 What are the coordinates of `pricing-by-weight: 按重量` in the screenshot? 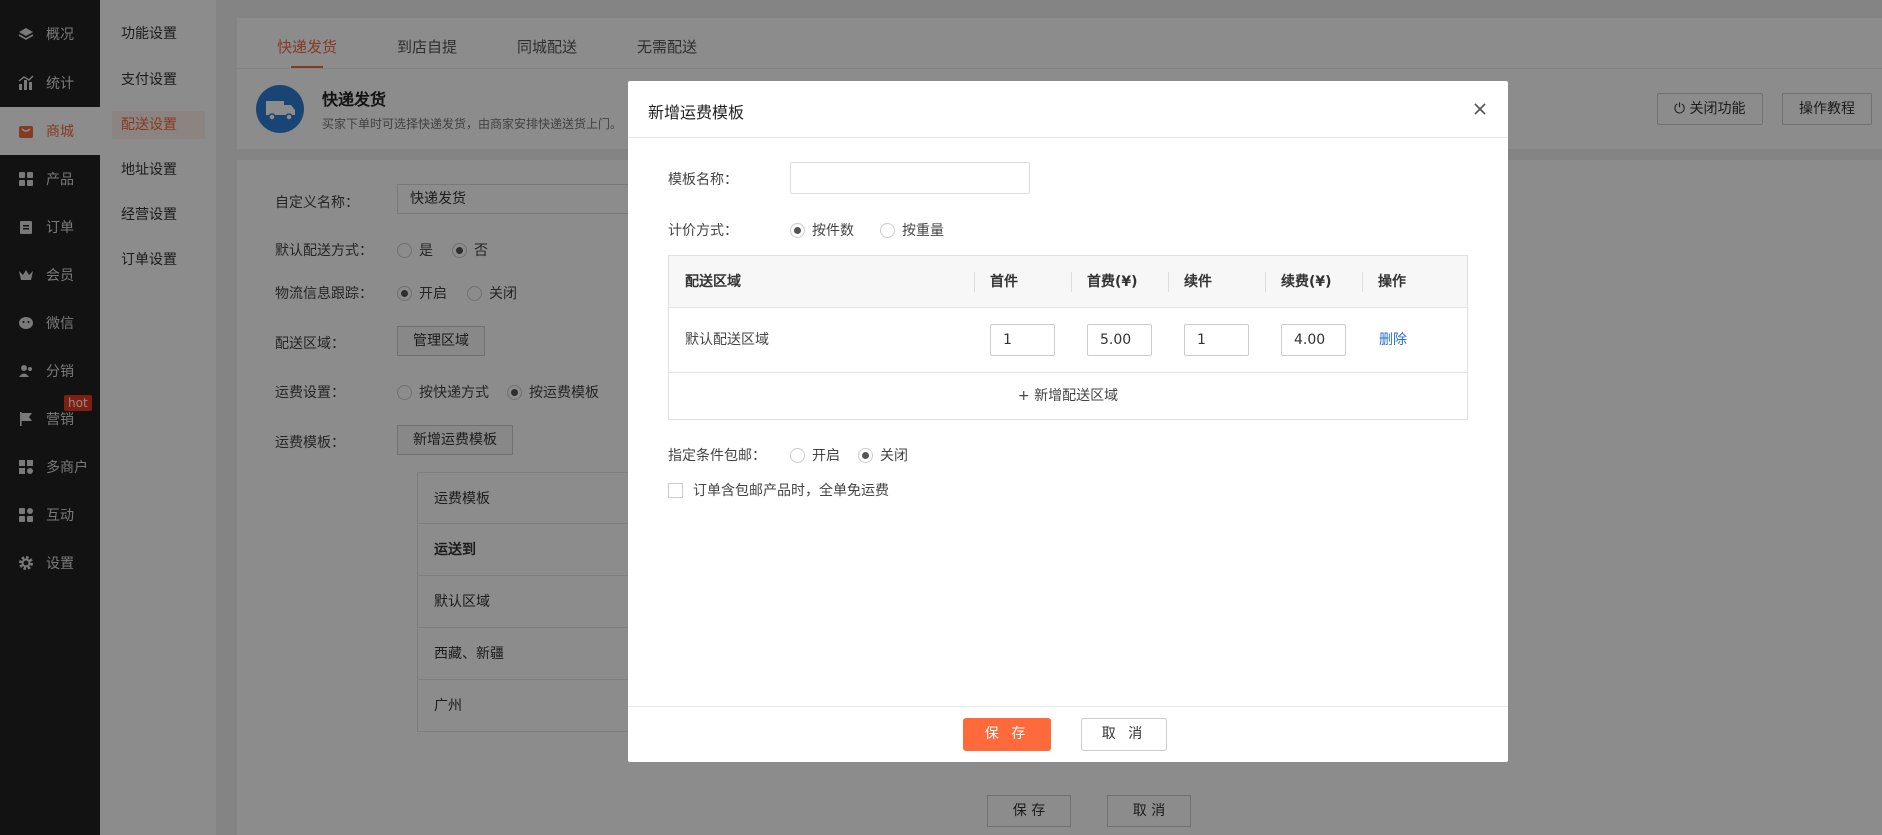 It's located at (912, 230).